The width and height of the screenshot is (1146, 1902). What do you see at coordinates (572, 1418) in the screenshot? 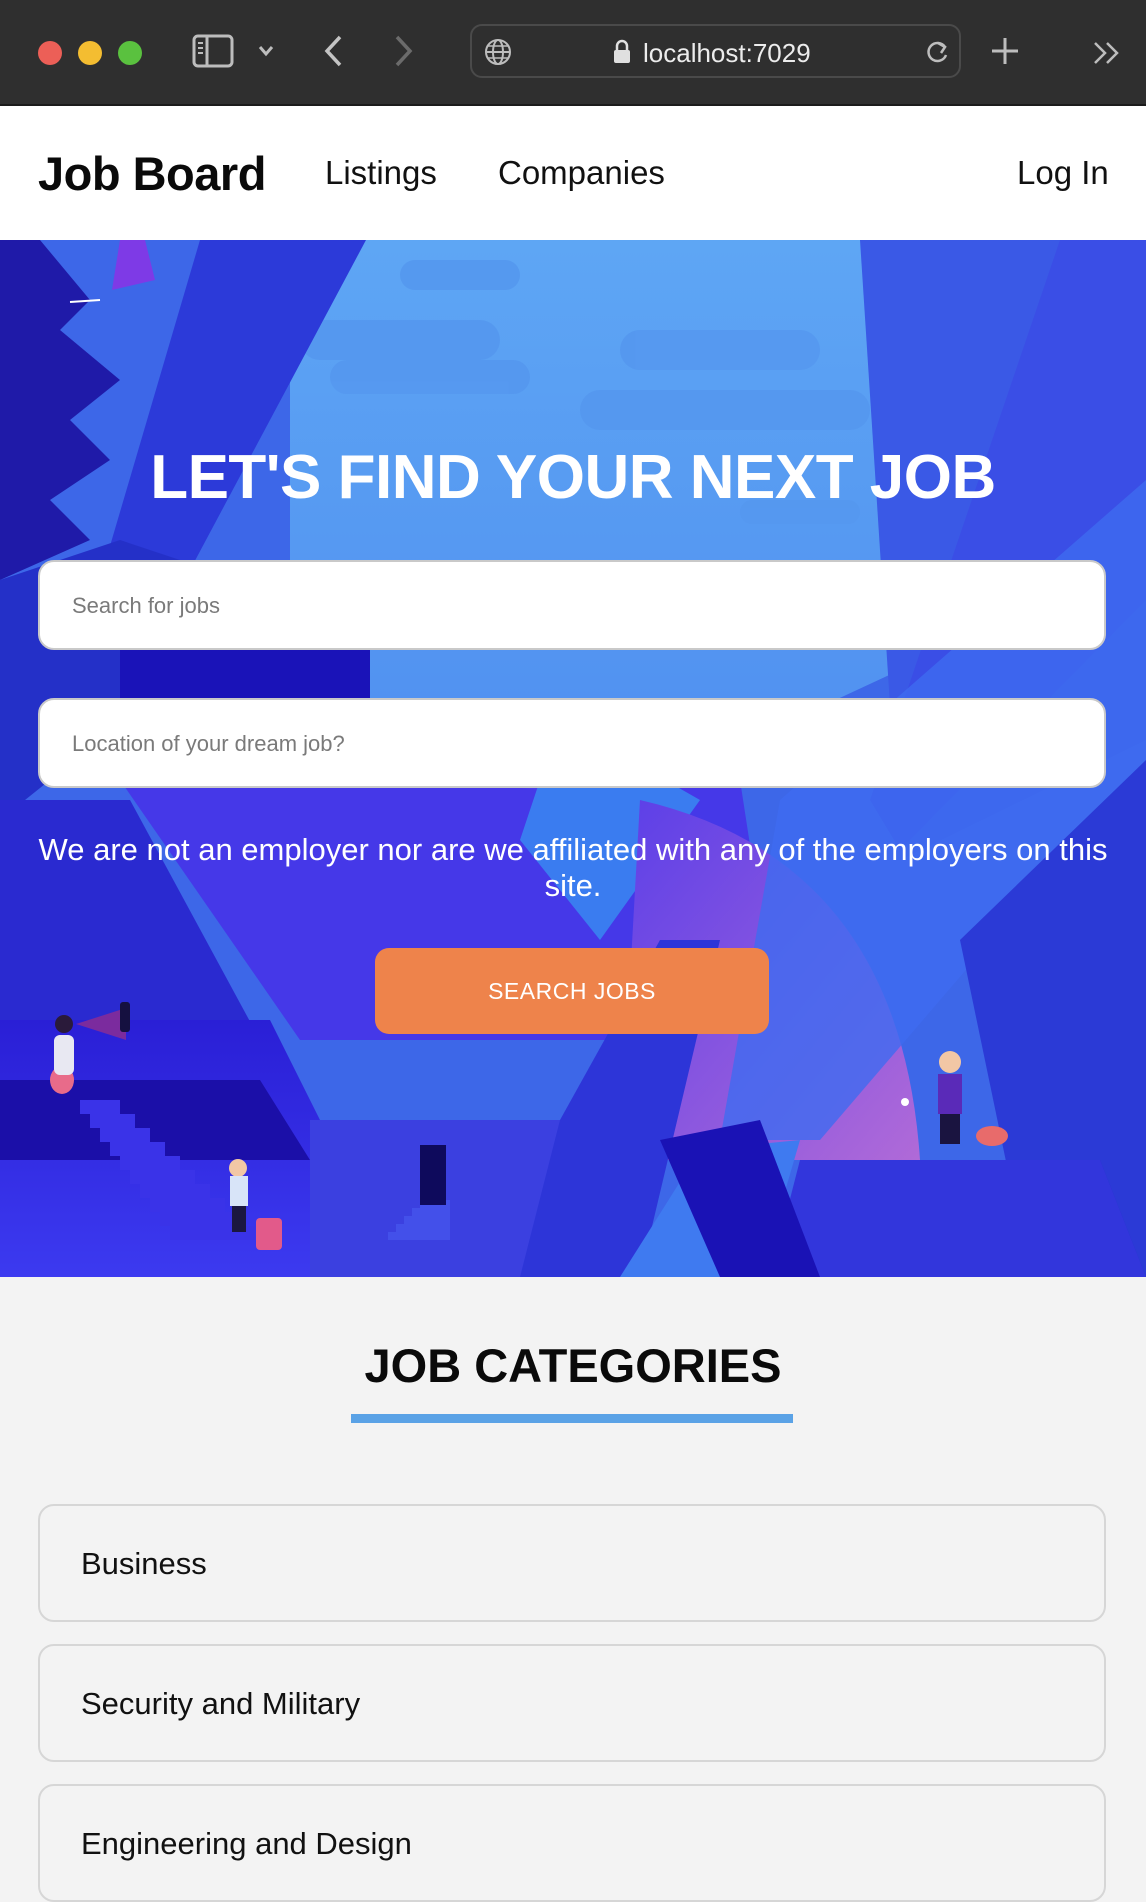
I see `categories-underline` at bounding box center [572, 1418].